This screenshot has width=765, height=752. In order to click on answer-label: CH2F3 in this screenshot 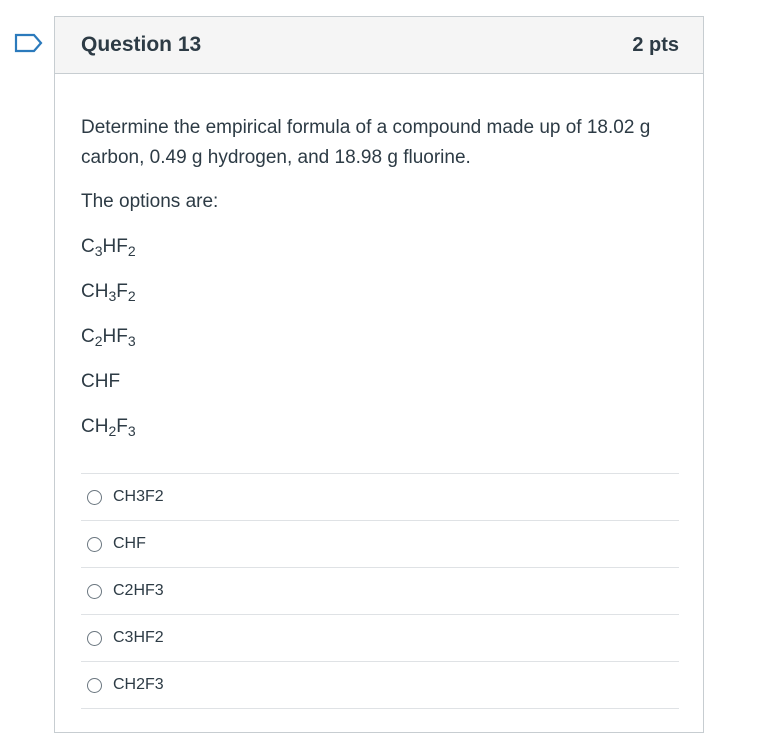, I will do `click(138, 685)`.